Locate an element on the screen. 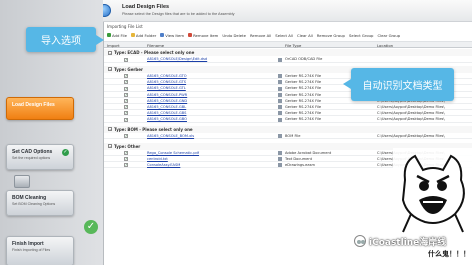 Image resolution: width=472 pixels, height=265 pixels. clear-all-button: Clear All is located at coordinates (305, 35).